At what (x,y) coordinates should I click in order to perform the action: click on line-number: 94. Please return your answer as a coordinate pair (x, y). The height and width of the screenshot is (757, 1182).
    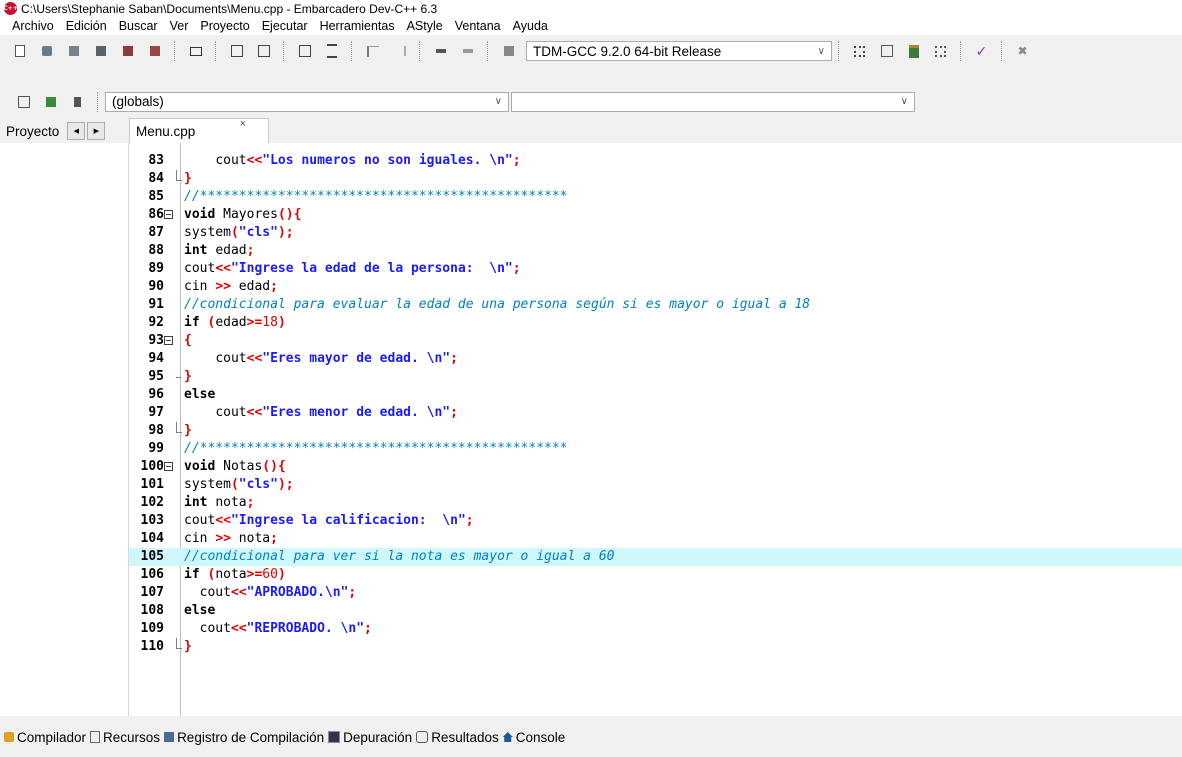
    Looking at the image, I should click on (156, 358).